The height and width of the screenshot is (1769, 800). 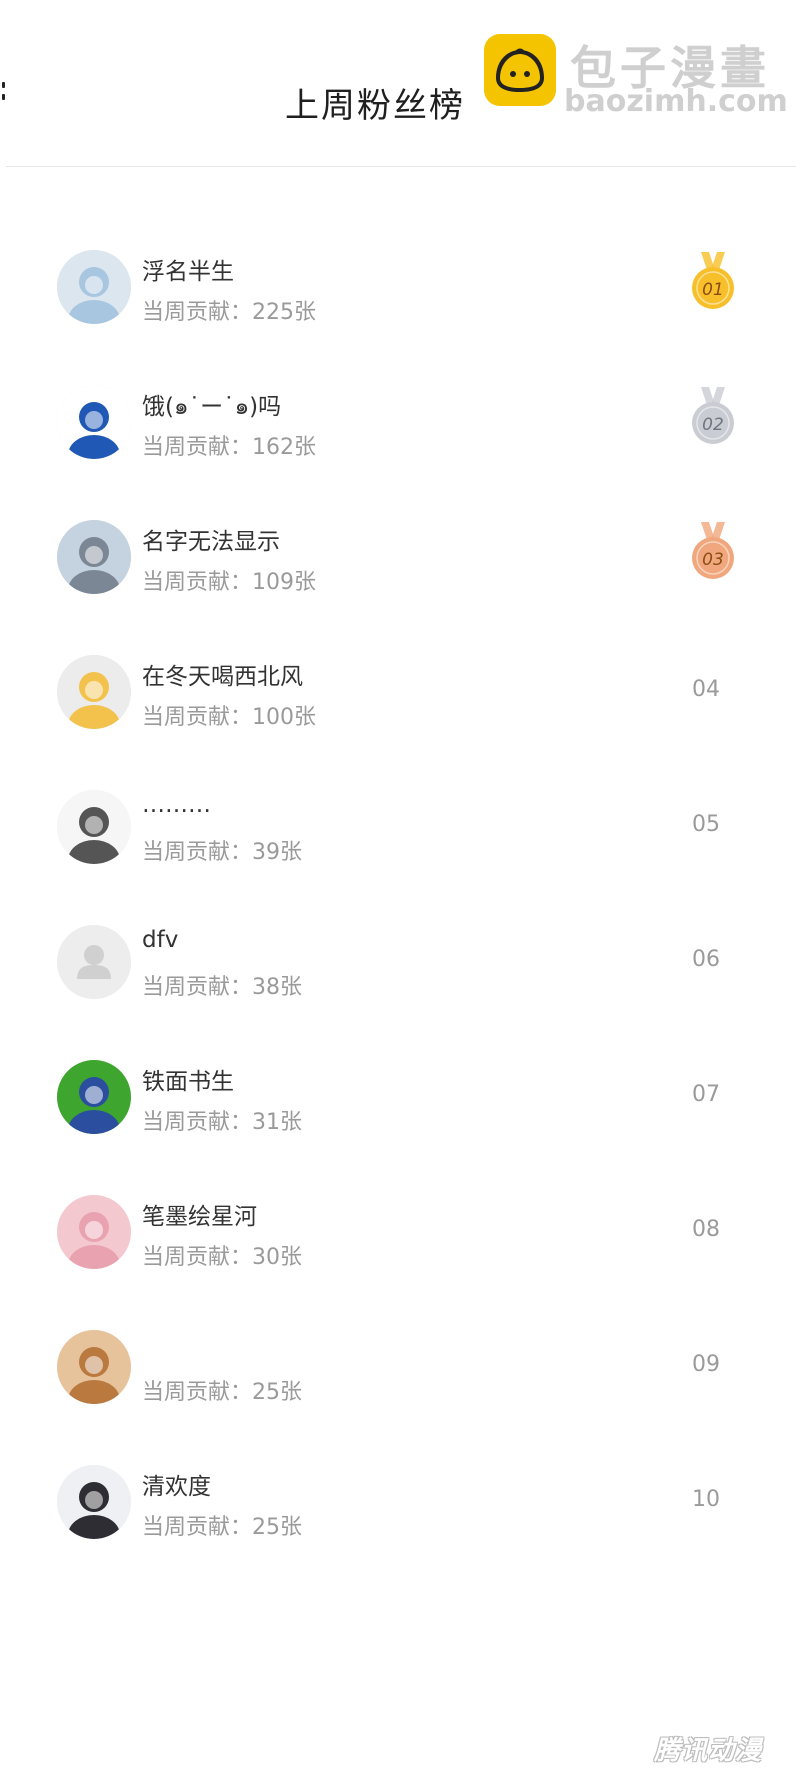 What do you see at coordinates (400, 293) in the screenshot?
I see `list-item: 浮名半生当周贡献：225张 01` at bounding box center [400, 293].